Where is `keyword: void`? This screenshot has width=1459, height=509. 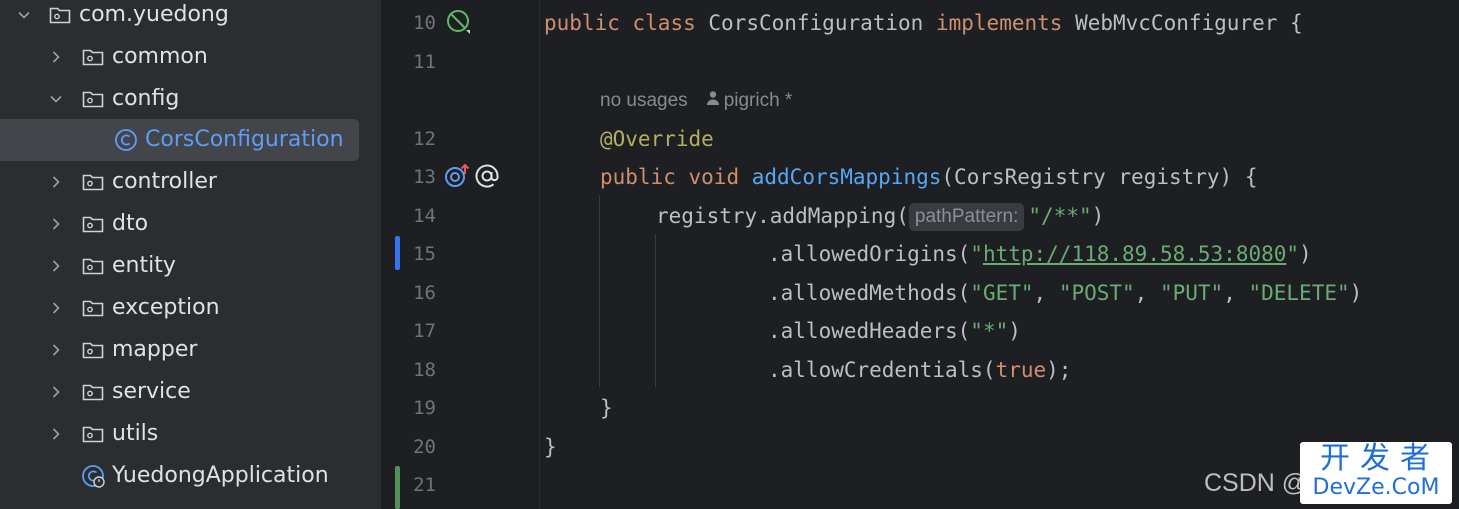 keyword: void is located at coordinates (714, 177).